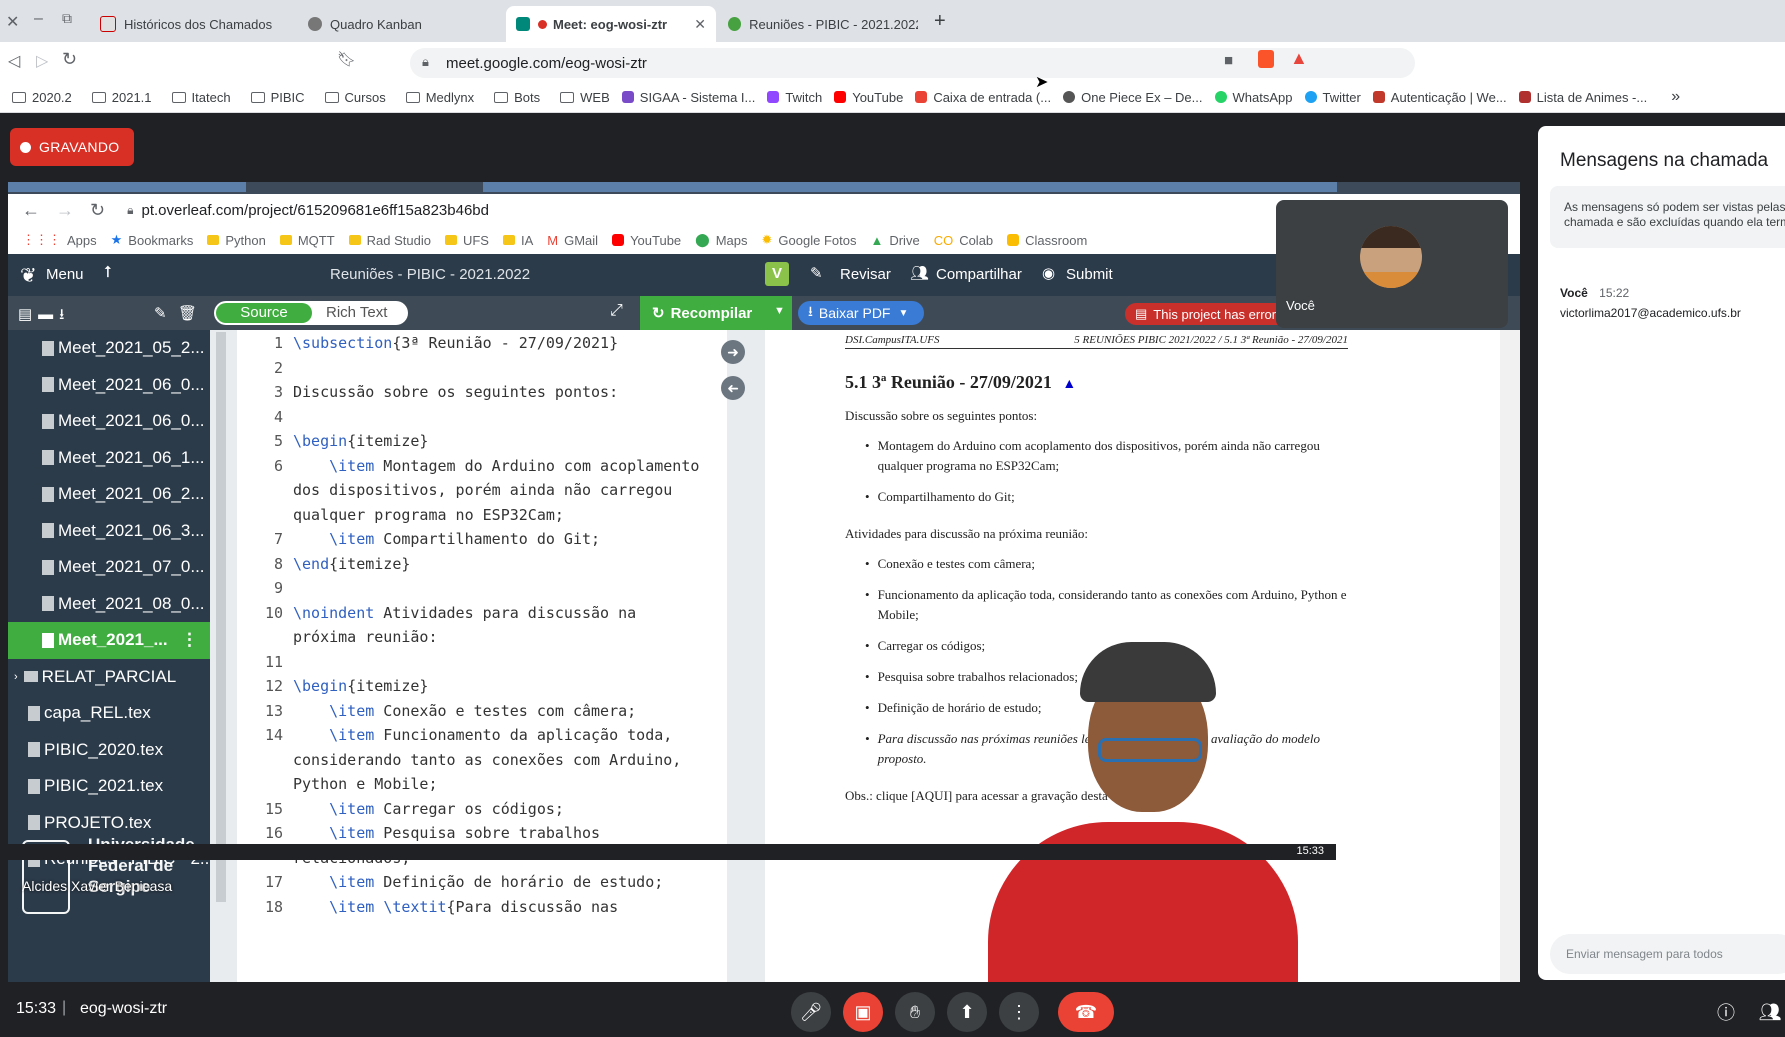 The width and height of the screenshot is (1785, 1037). Describe the element at coordinates (823, 24) in the screenshot. I see `tab-overleaf: Reuniões - PIBIC - 2021.2022 - Onlin` at that location.